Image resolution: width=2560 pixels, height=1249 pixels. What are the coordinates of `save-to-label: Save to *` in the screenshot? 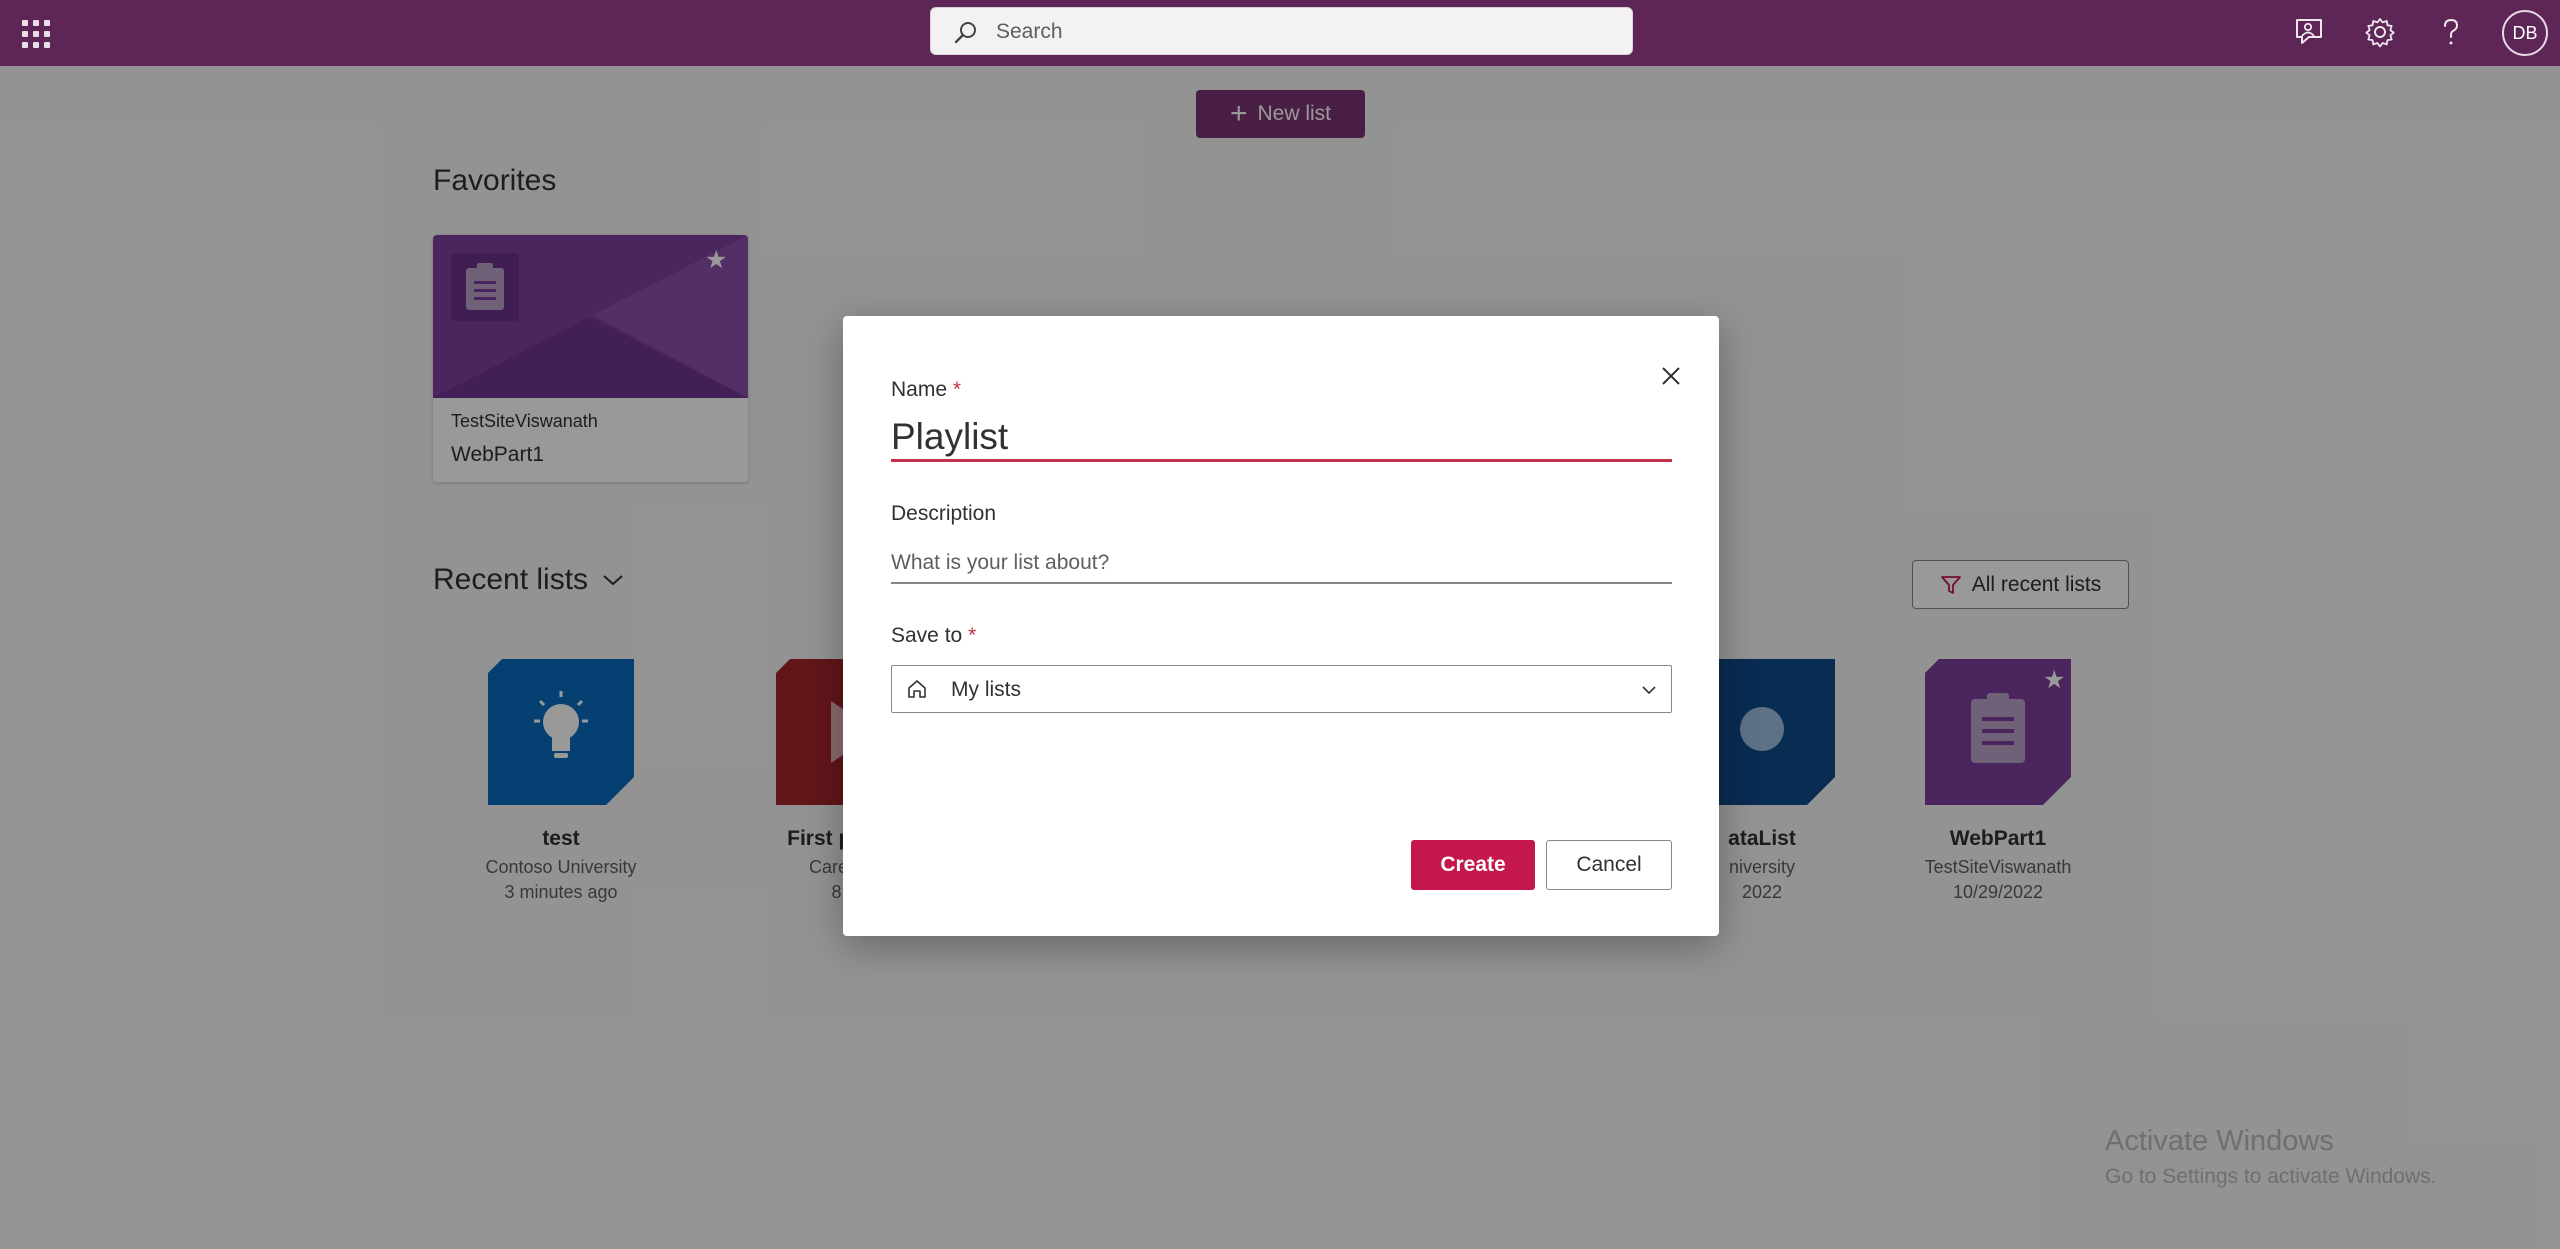 It's located at (933, 636).